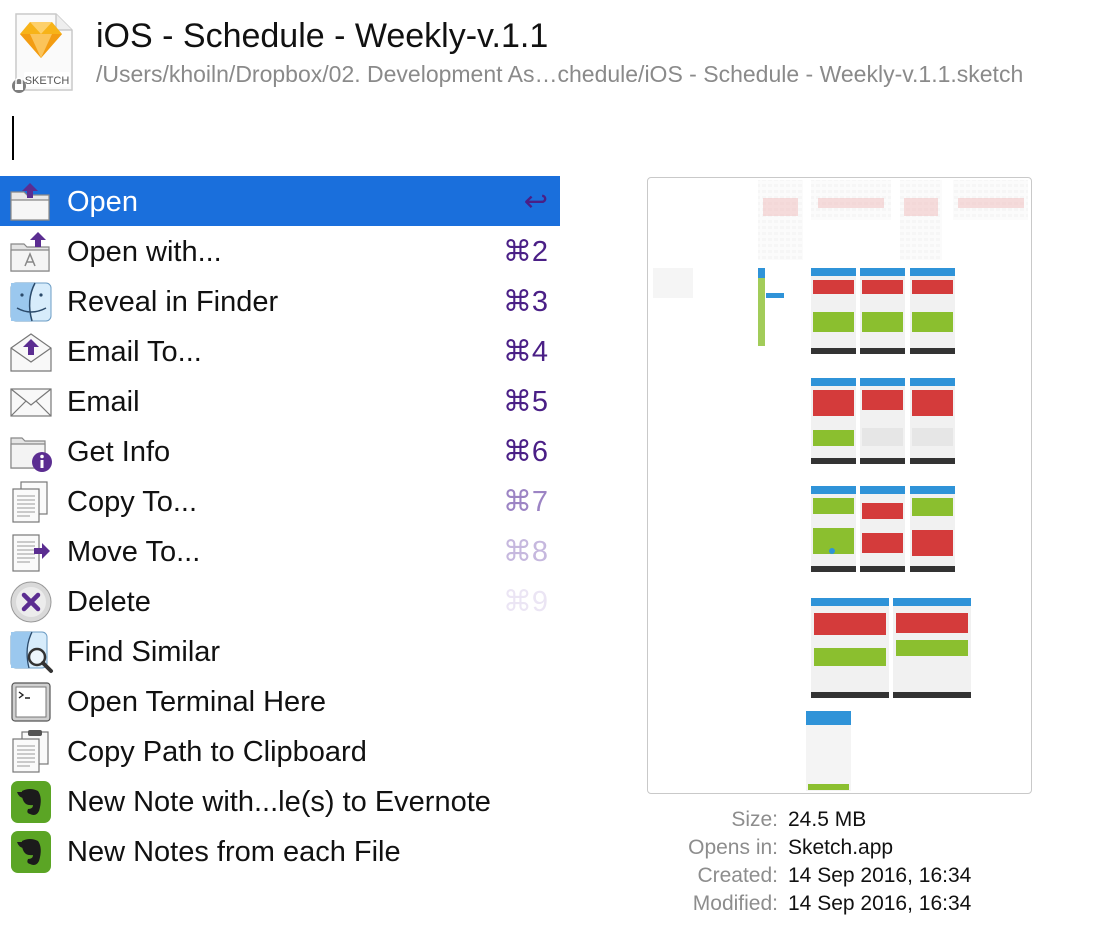  What do you see at coordinates (31, 552) in the screenshot?
I see `move-document-icon` at bounding box center [31, 552].